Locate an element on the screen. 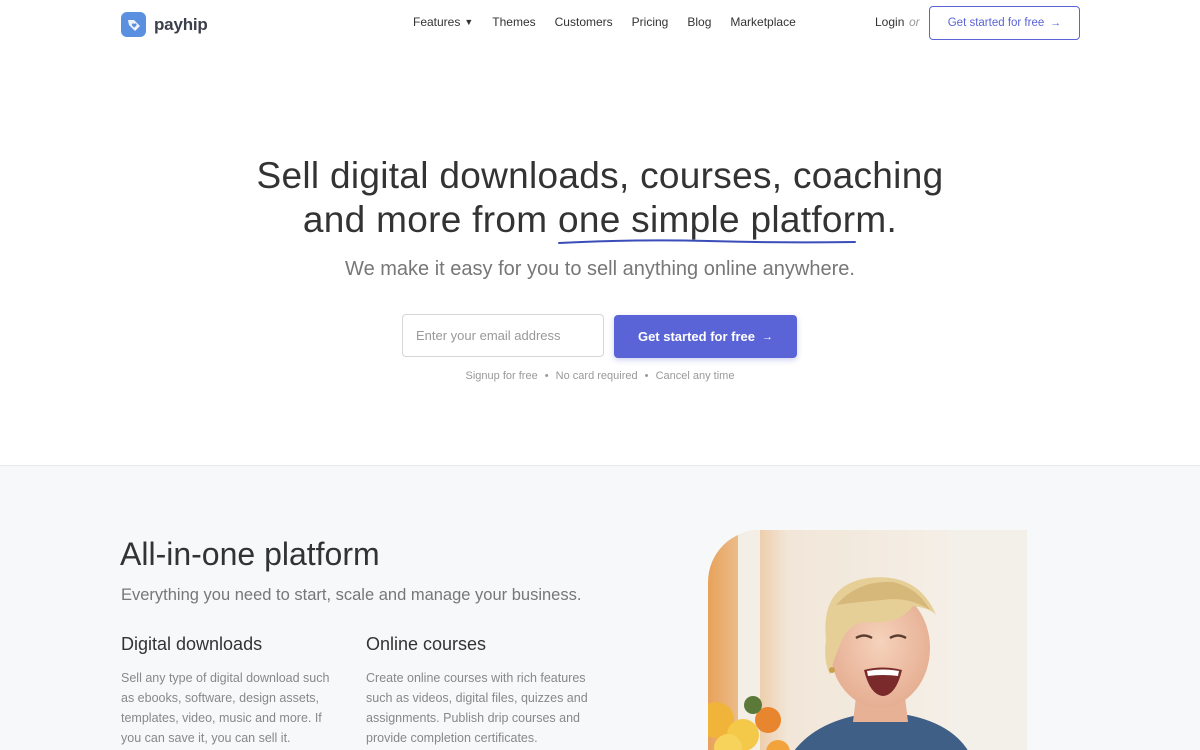  fine-print-item: Cancel any time is located at coordinates (695, 376).